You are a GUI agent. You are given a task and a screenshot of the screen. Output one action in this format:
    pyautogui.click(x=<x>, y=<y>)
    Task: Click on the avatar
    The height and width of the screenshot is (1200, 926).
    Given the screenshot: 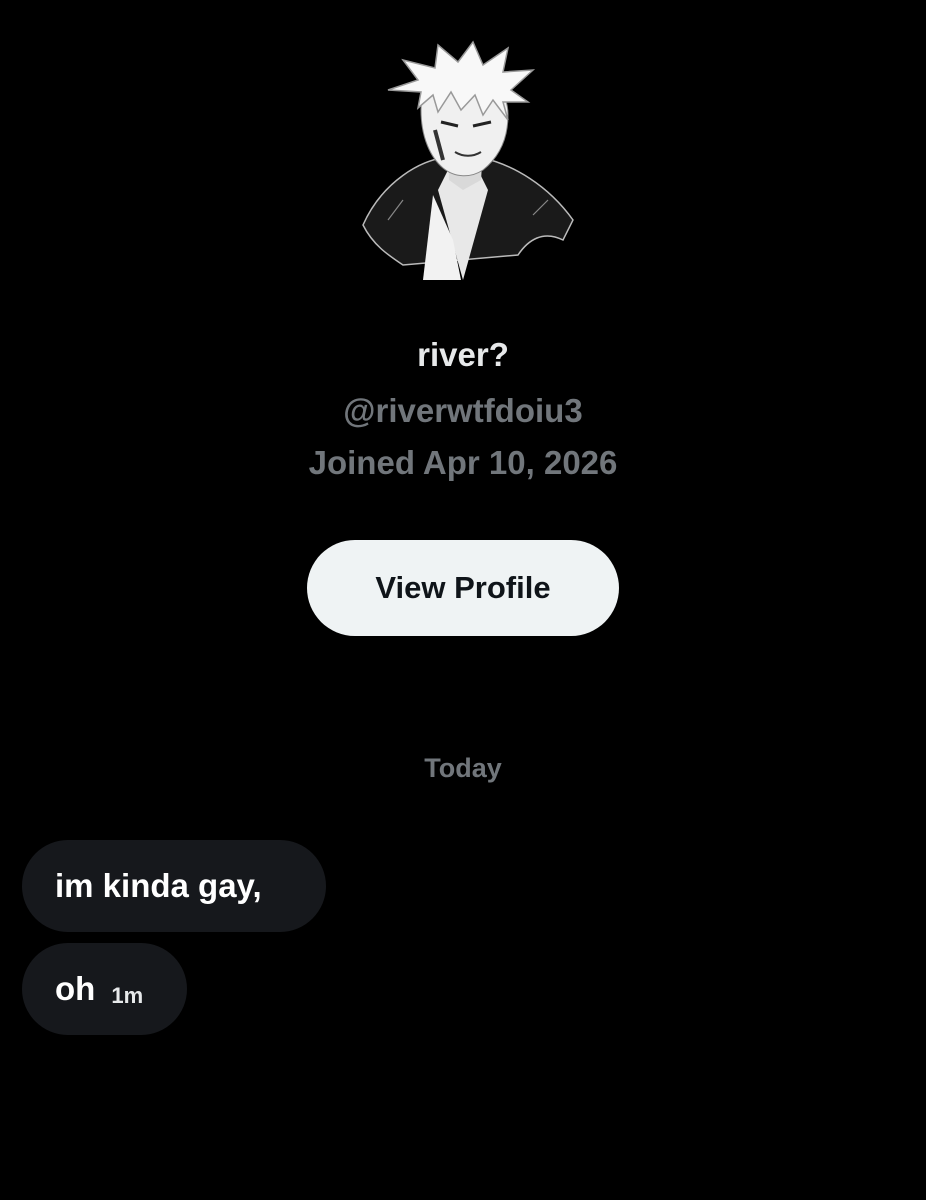 What is the action you would take?
    pyautogui.click(x=463, y=165)
    